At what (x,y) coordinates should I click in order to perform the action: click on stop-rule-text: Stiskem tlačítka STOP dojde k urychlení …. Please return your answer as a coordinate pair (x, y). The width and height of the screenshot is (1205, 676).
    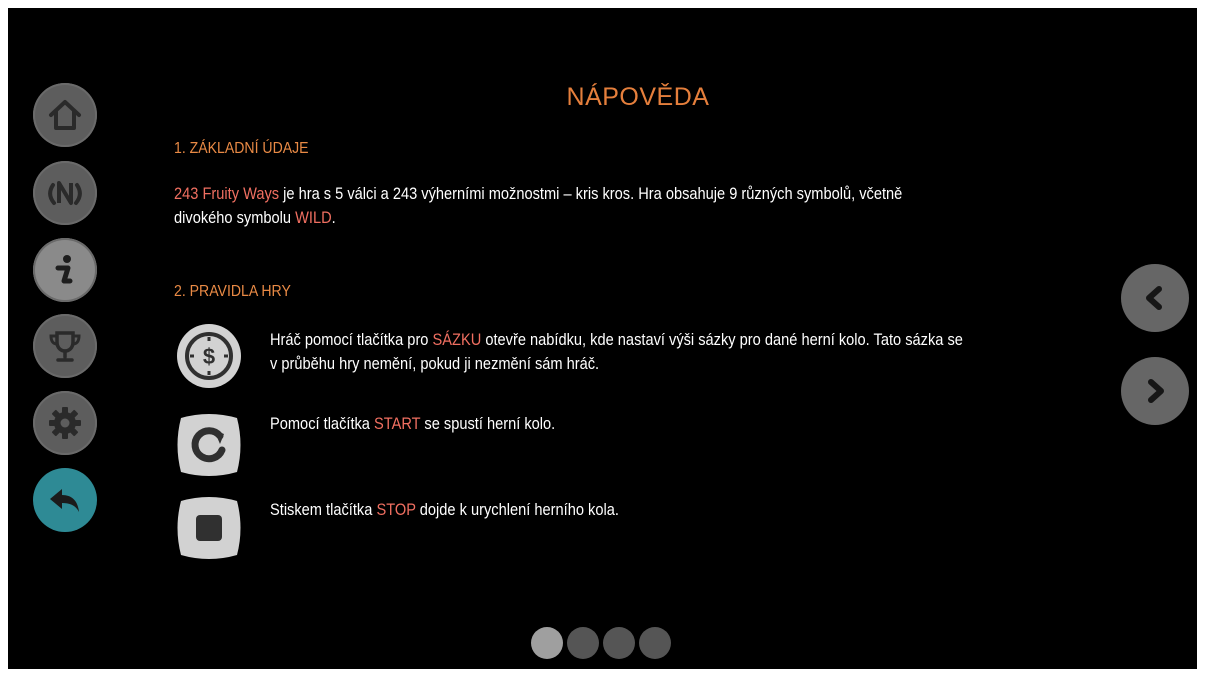
    Looking at the image, I should click on (657, 510).